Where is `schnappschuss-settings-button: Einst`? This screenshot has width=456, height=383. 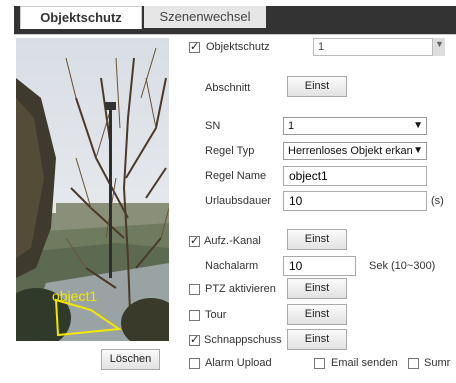 schnappschuss-settings-button: Einst is located at coordinates (317, 339).